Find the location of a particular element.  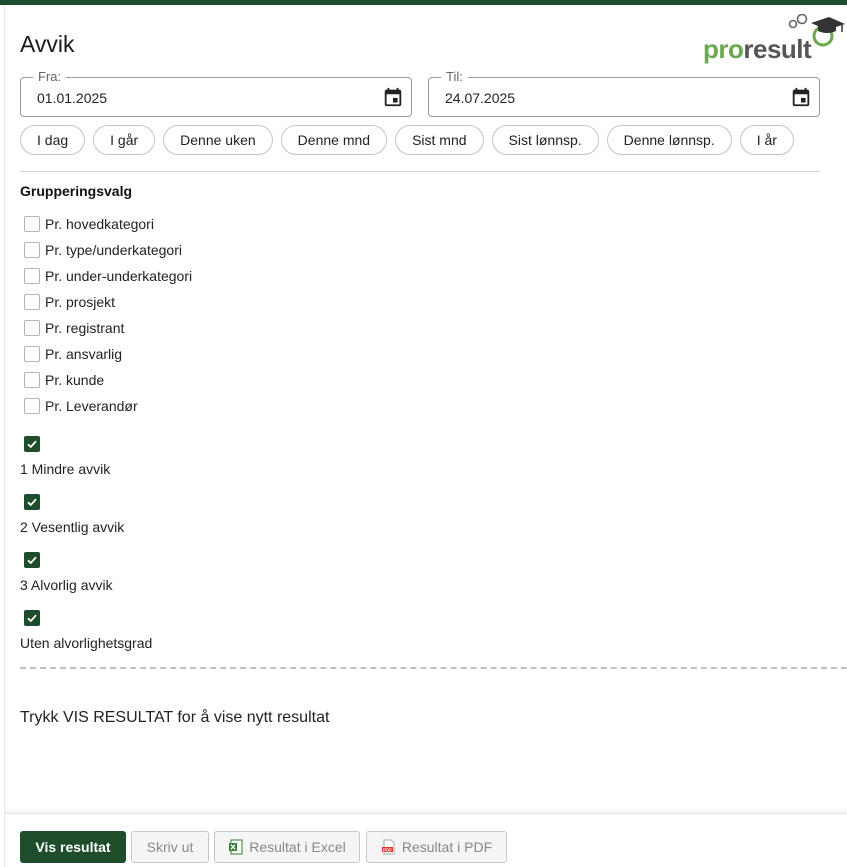

grouping-option-project: Pr. prosjekt is located at coordinates (108, 302).